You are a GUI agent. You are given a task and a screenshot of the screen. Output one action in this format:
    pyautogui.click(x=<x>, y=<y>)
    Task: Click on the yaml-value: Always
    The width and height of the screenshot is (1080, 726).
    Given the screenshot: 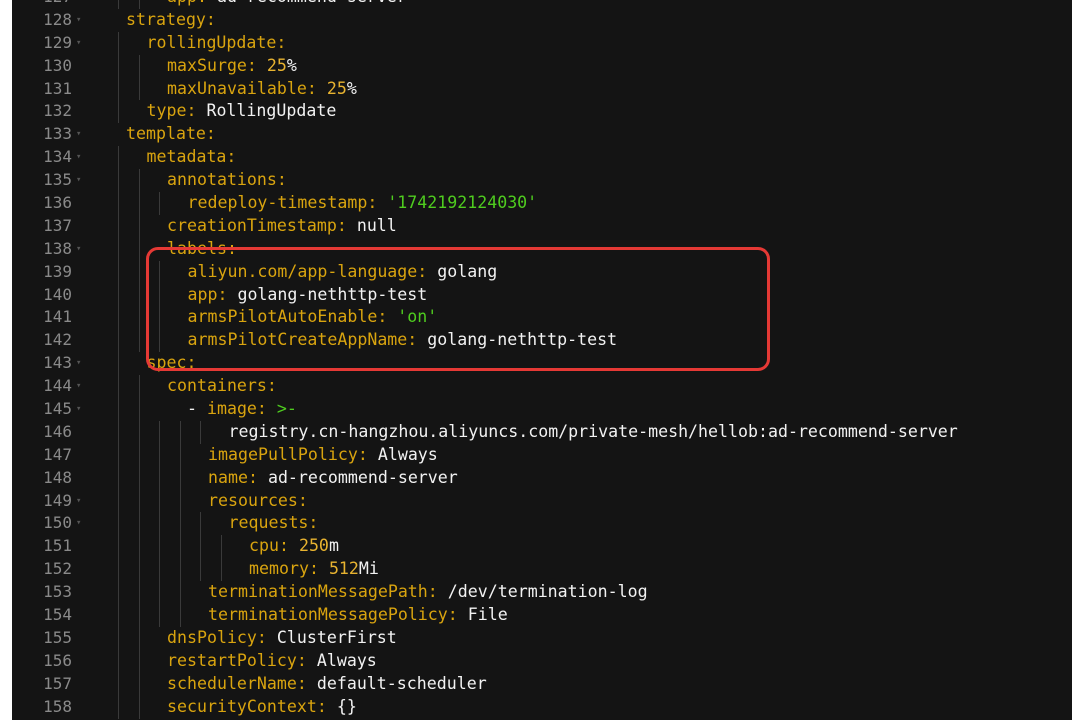 What is the action you would take?
    pyautogui.click(x=346, y=660)
    